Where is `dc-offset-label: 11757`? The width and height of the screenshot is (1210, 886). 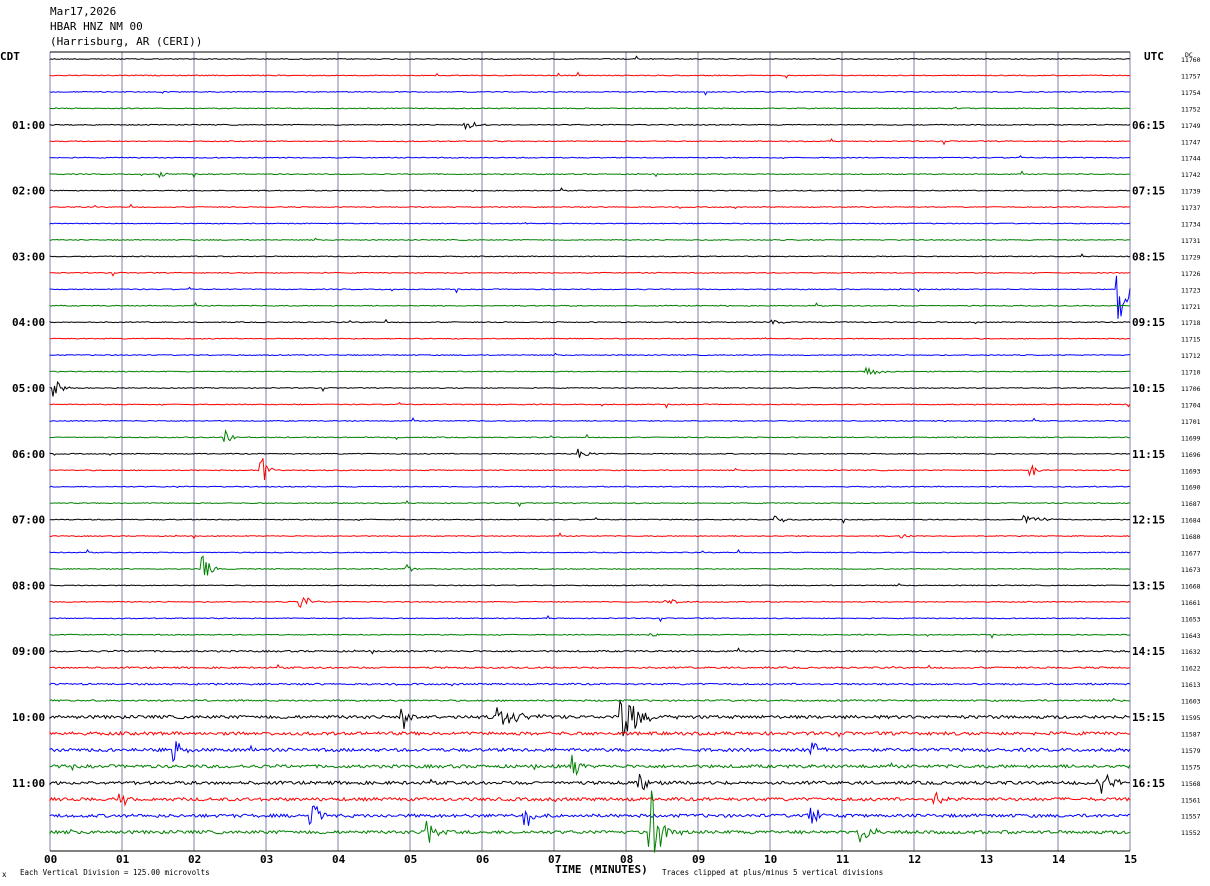 dc-offset-label: 11757 is located at coordinates (1191, 76).